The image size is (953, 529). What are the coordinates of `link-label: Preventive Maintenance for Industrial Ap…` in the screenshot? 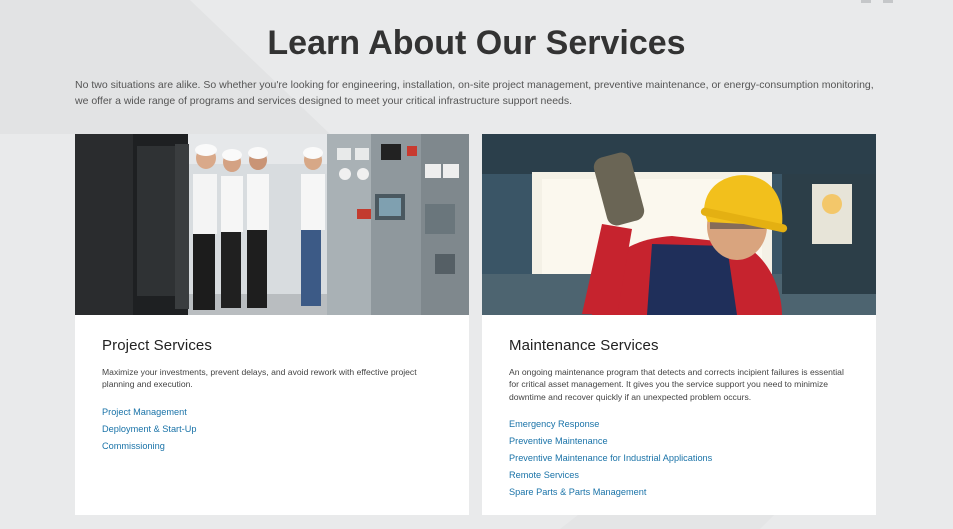 It's located at (610, 458).